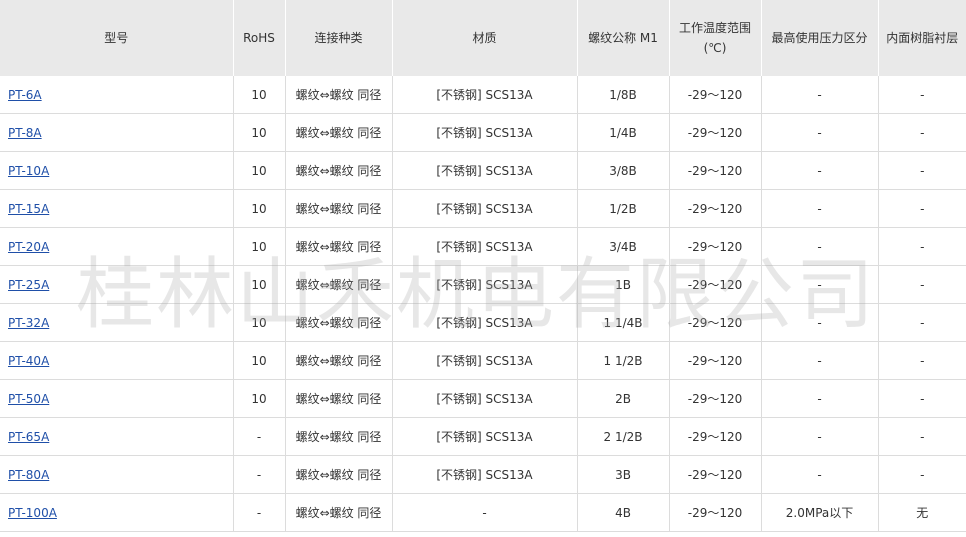  I want to click on model-link: PT-25A, so click(28, 285).